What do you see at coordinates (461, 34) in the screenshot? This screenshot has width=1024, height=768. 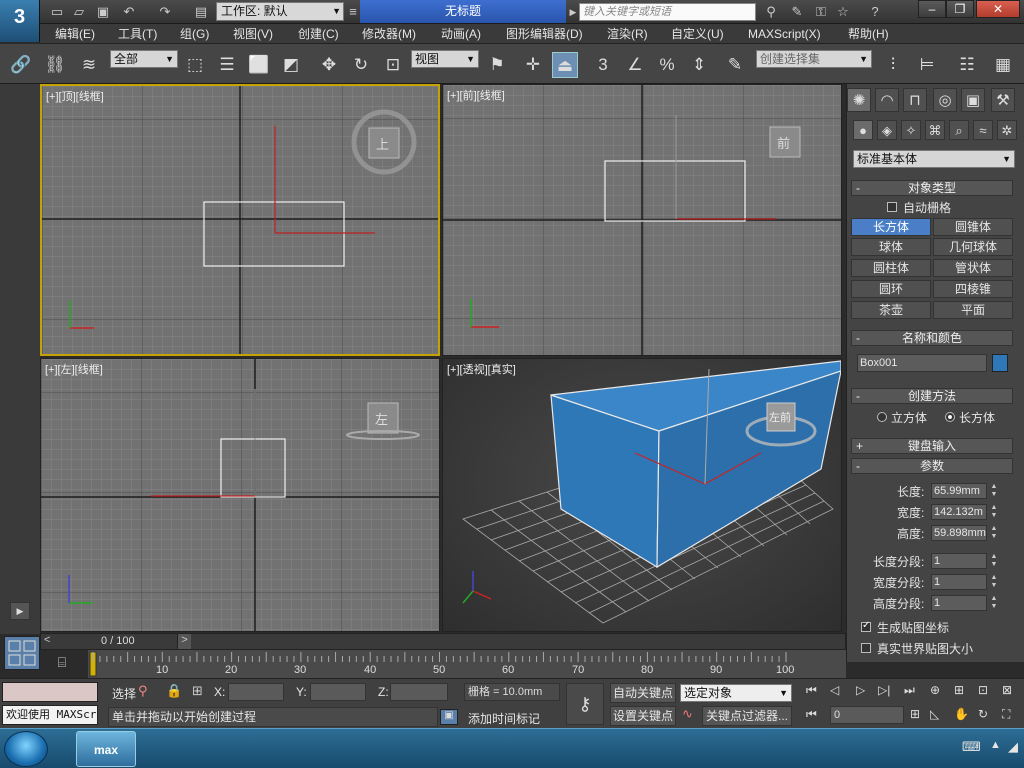 I see `menu-animation: 动画(A)` at bounding box center [461, 34].